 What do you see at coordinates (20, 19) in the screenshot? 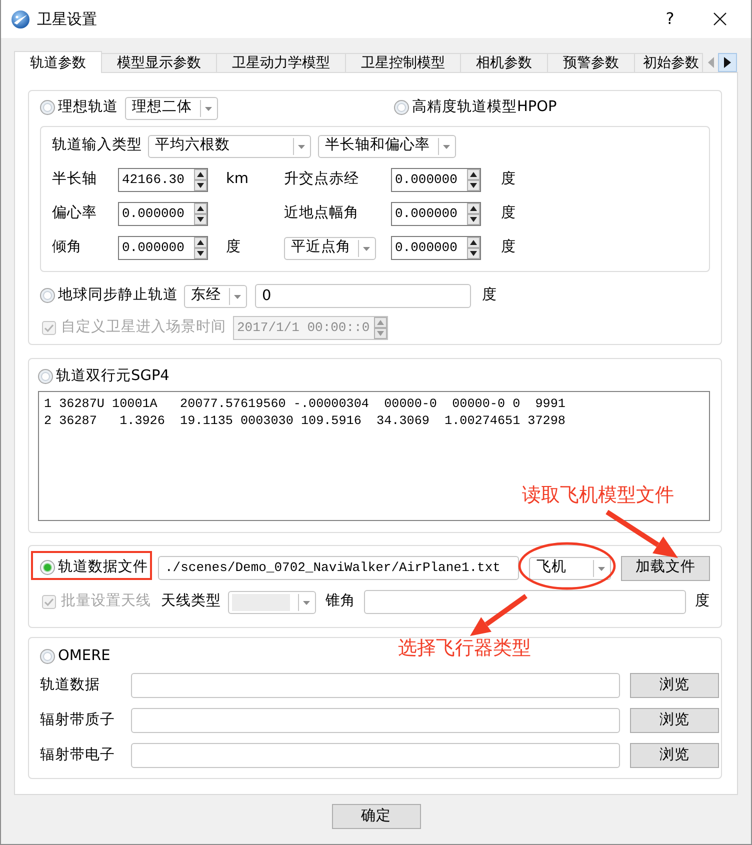
I see `globe-icon` at bounding box center [20, 19].